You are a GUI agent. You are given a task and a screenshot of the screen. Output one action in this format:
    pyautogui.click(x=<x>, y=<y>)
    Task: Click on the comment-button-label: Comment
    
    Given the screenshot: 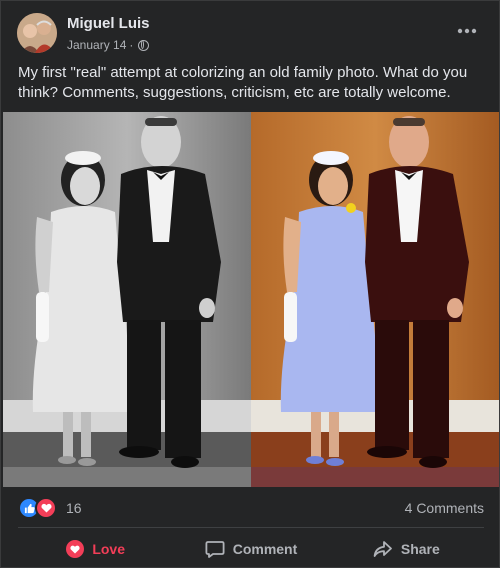 What is the action you would take?
    pyautogui.click(x=265, y=549)
    